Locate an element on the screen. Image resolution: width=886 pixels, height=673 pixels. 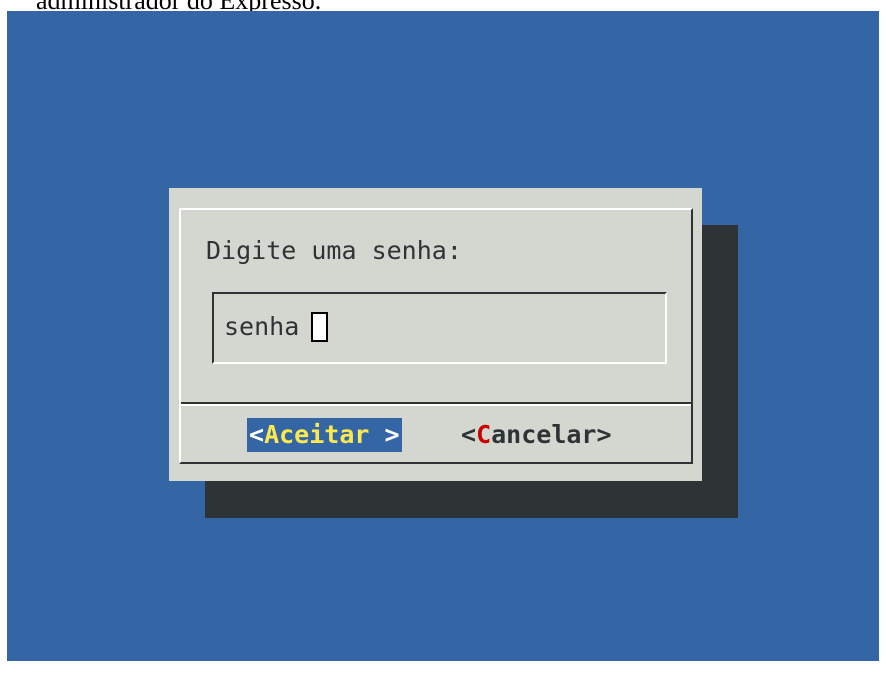
accept-close-bracket: > is located at coordinates (384, 434).